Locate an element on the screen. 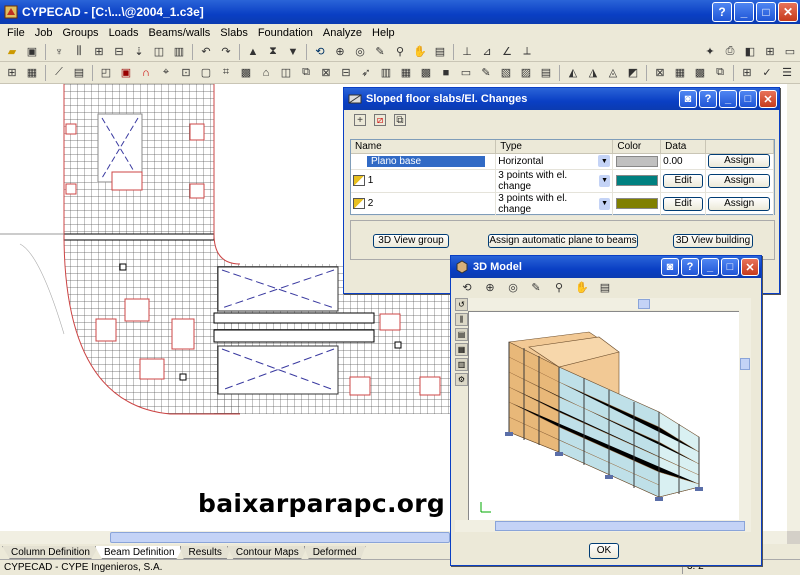  maximize-button: □ is located at coordinates (766, 12).